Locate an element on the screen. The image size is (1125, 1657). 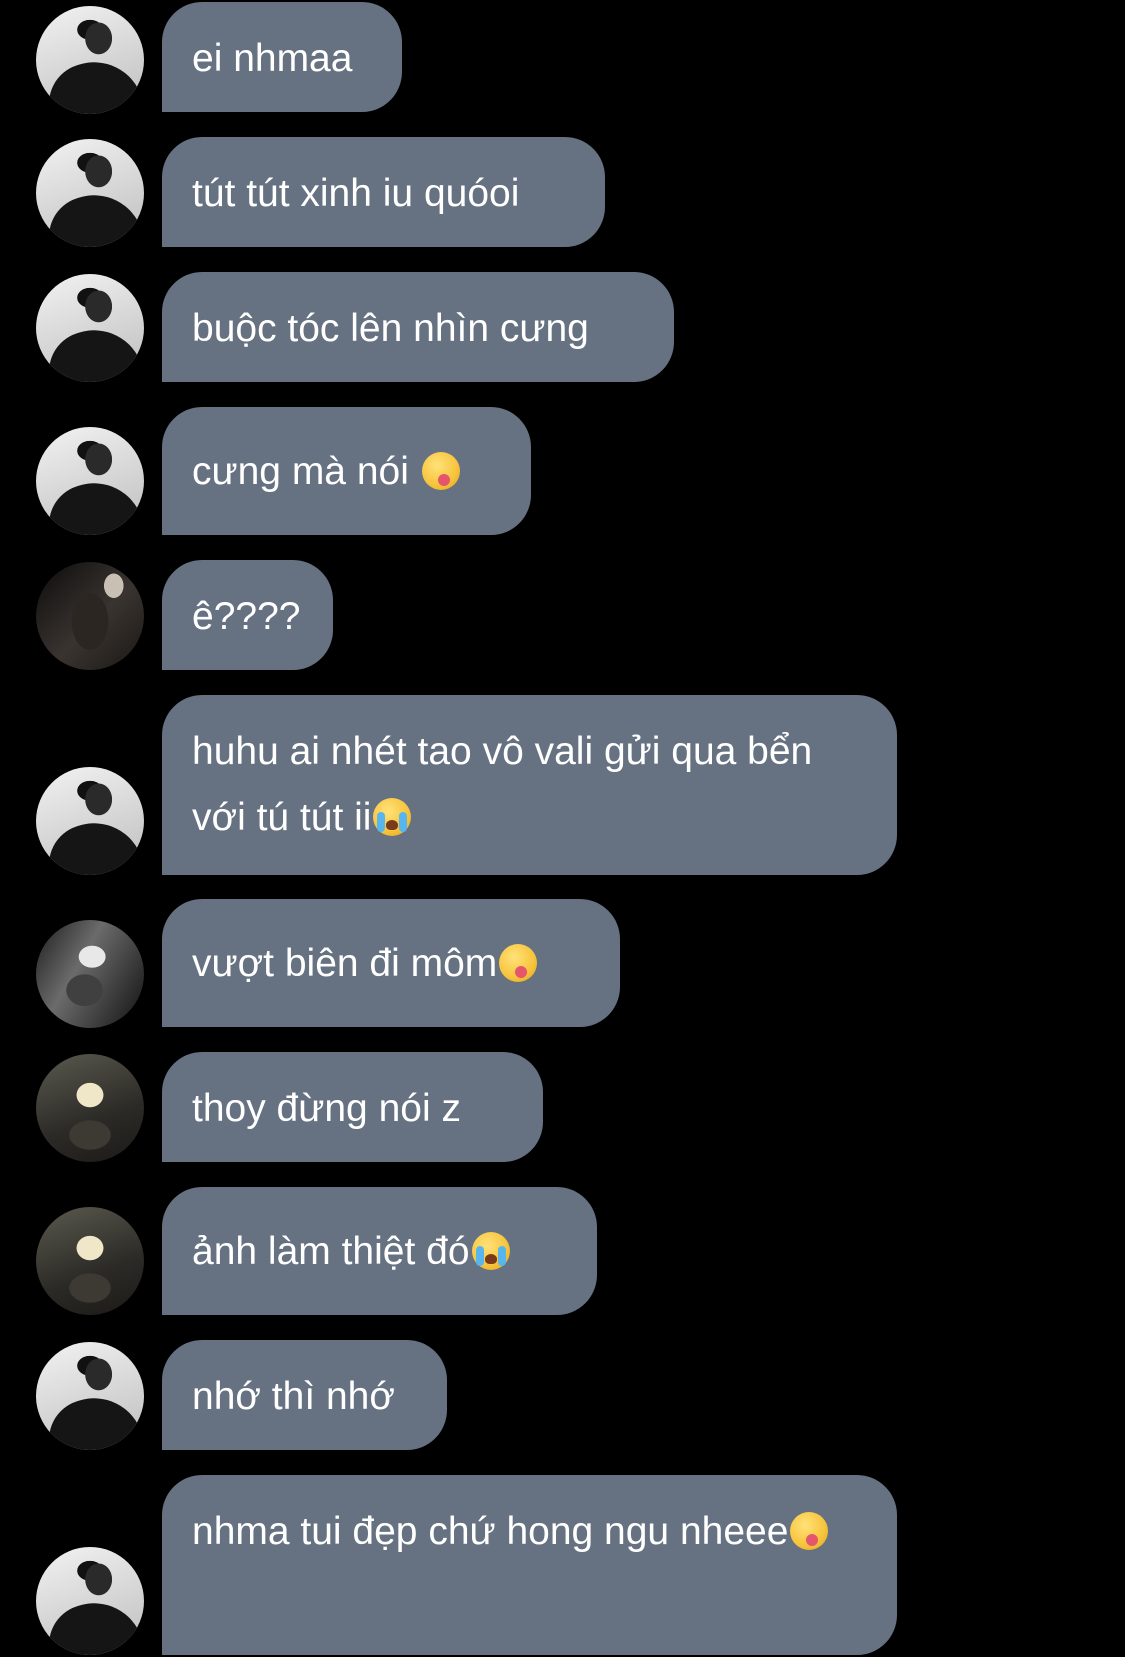
message-bubble: ei nhmaa is located at coordinates (282, 57).